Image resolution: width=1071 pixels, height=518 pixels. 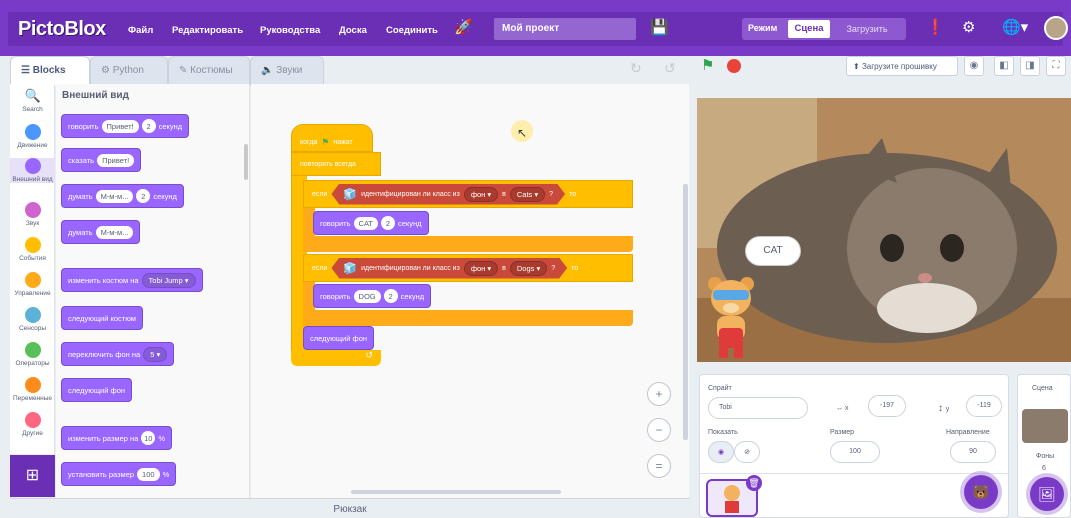 I want to click on tab-costumes: ✎ Костюмы, so click(x=209, y=71).